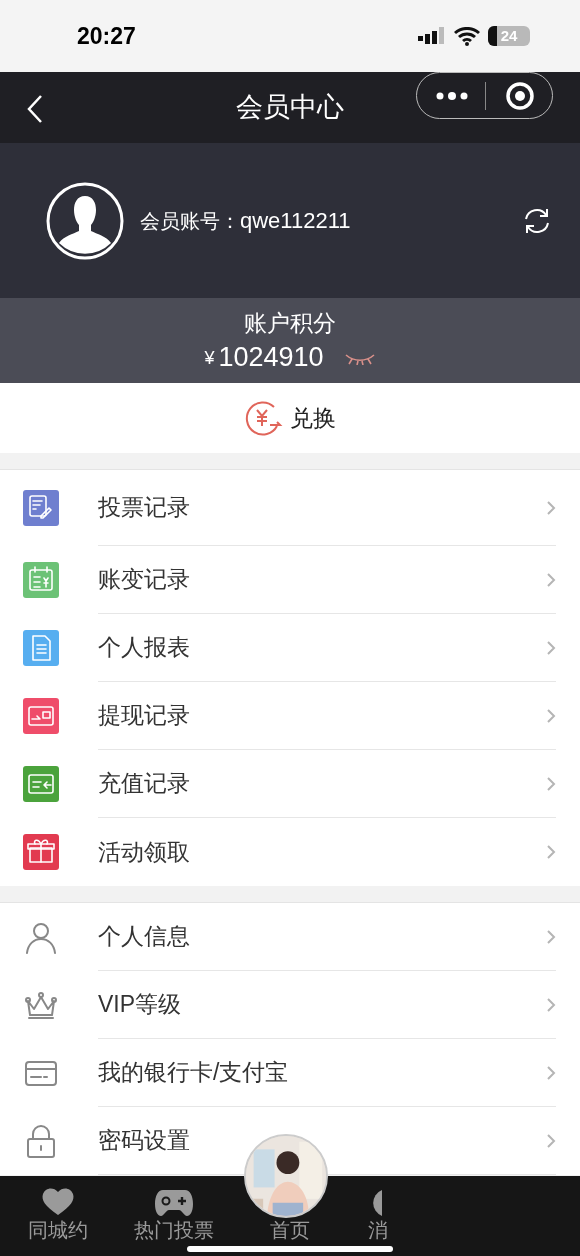 This screenshot has width=580, height=1256. What do you see at coordinates (378, 1230) in the screenshot?
I see `tab: 消` at bounding box center [378, 1230].